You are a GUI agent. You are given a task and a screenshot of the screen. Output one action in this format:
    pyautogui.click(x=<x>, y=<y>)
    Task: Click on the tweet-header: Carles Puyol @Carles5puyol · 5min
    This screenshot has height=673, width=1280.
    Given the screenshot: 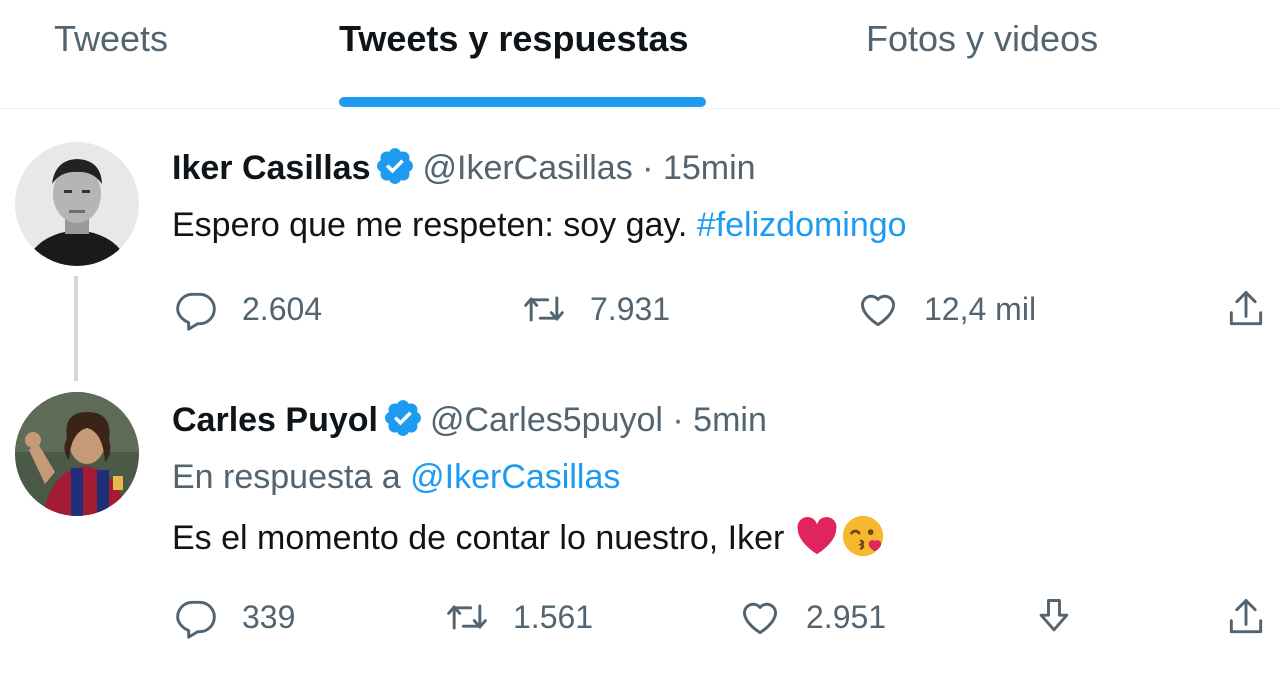 What is the action you would take?
    pyautogui.click(x=469, y=419)
    